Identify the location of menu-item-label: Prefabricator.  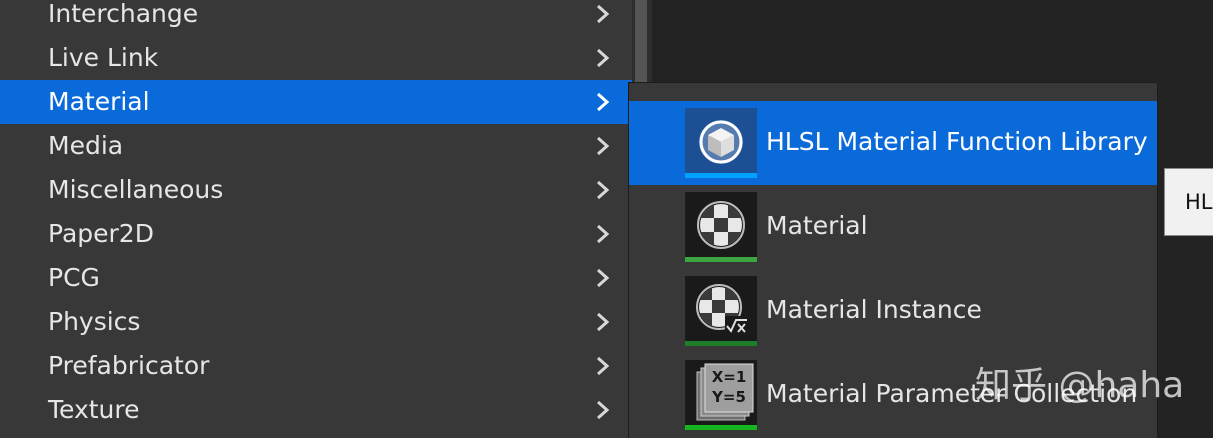
(129, 365).